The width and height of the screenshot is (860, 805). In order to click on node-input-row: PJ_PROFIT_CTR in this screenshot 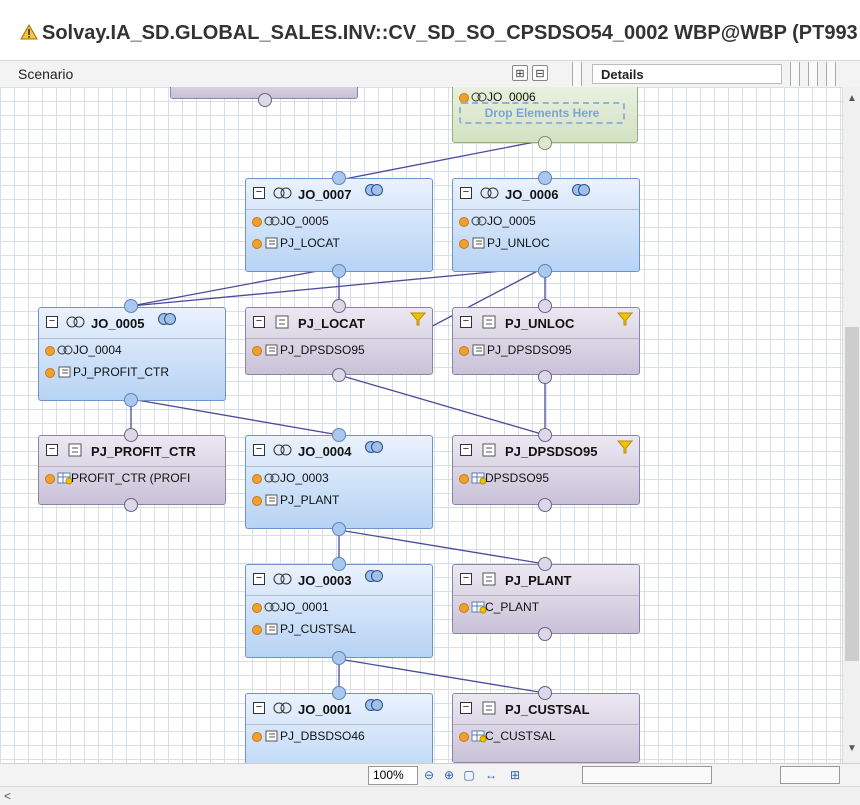, I will do `click(132, 372)`.